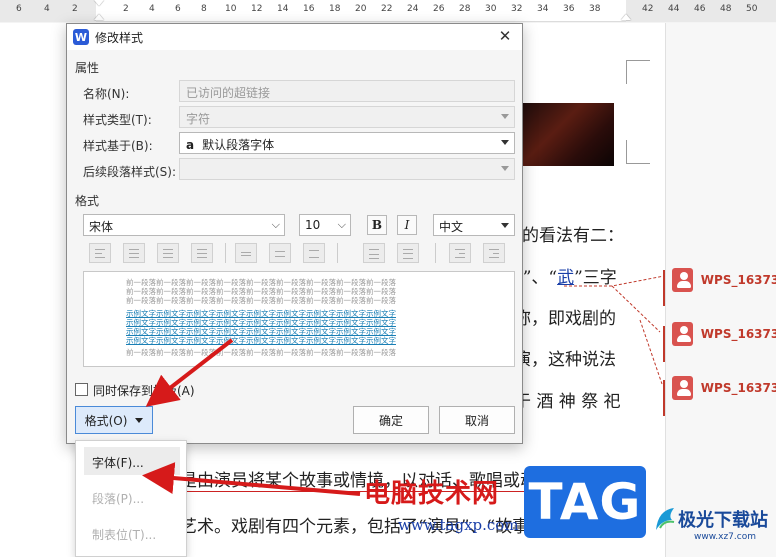 This screenshot has width=776, height=557. What do you see at coordinates (460, 253) in the screenshot?
I see `decrease-indent-icon` at bounding box center [460, 253].